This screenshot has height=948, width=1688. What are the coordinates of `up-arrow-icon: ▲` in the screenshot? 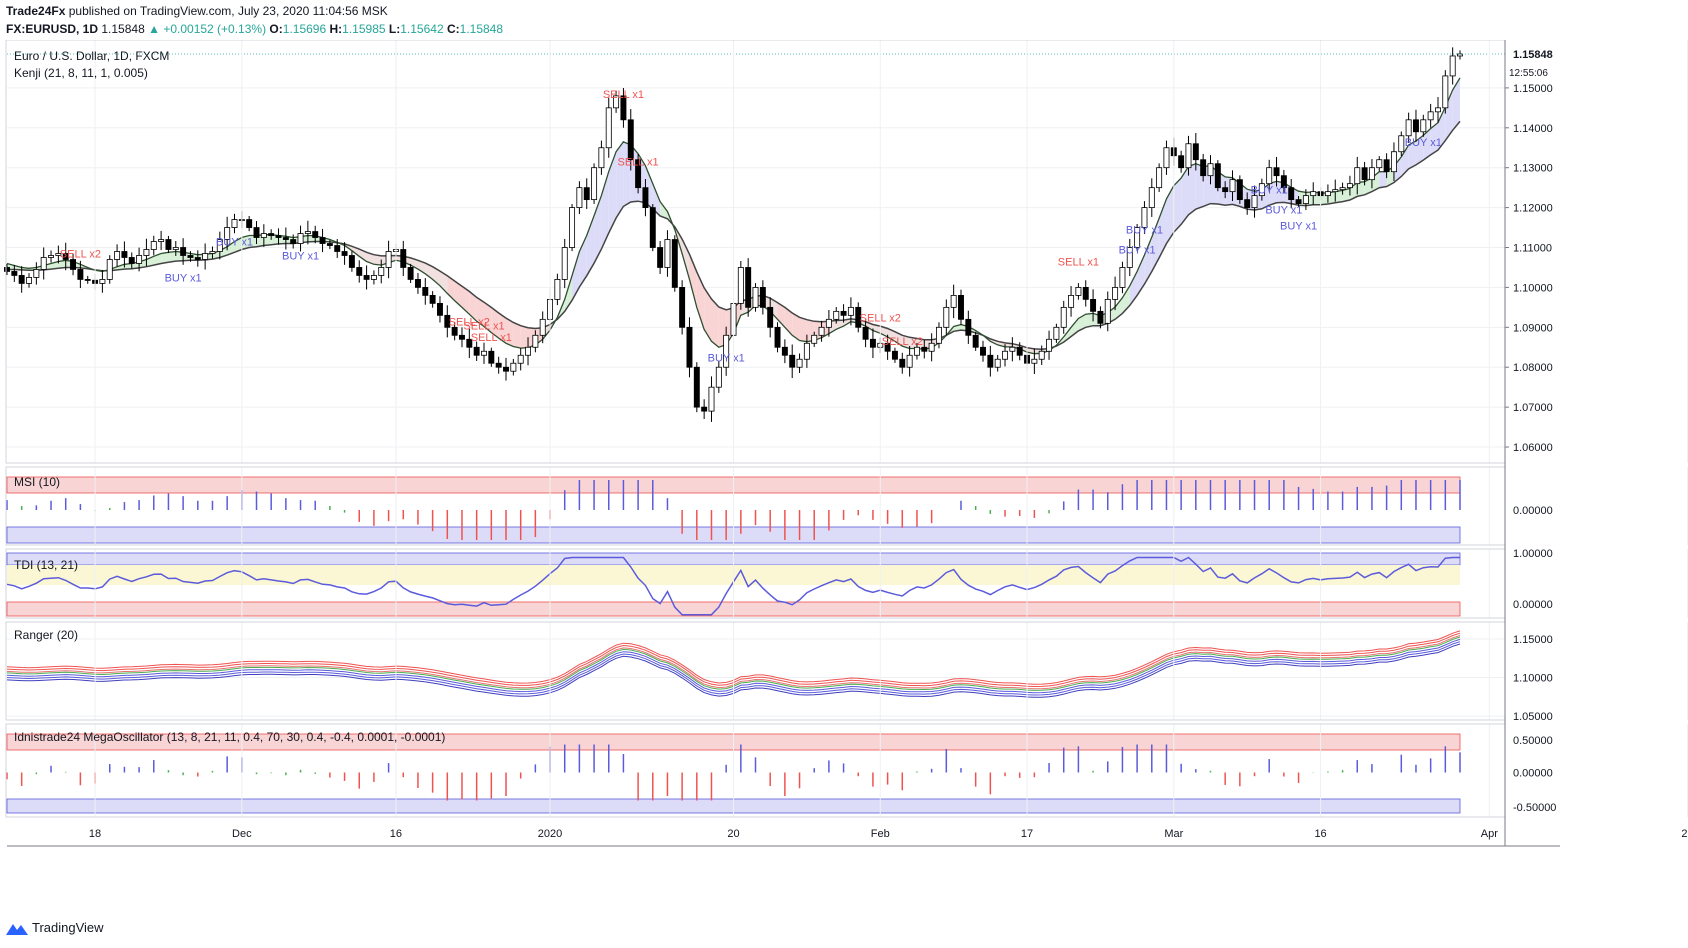 It's located at (154, 29).